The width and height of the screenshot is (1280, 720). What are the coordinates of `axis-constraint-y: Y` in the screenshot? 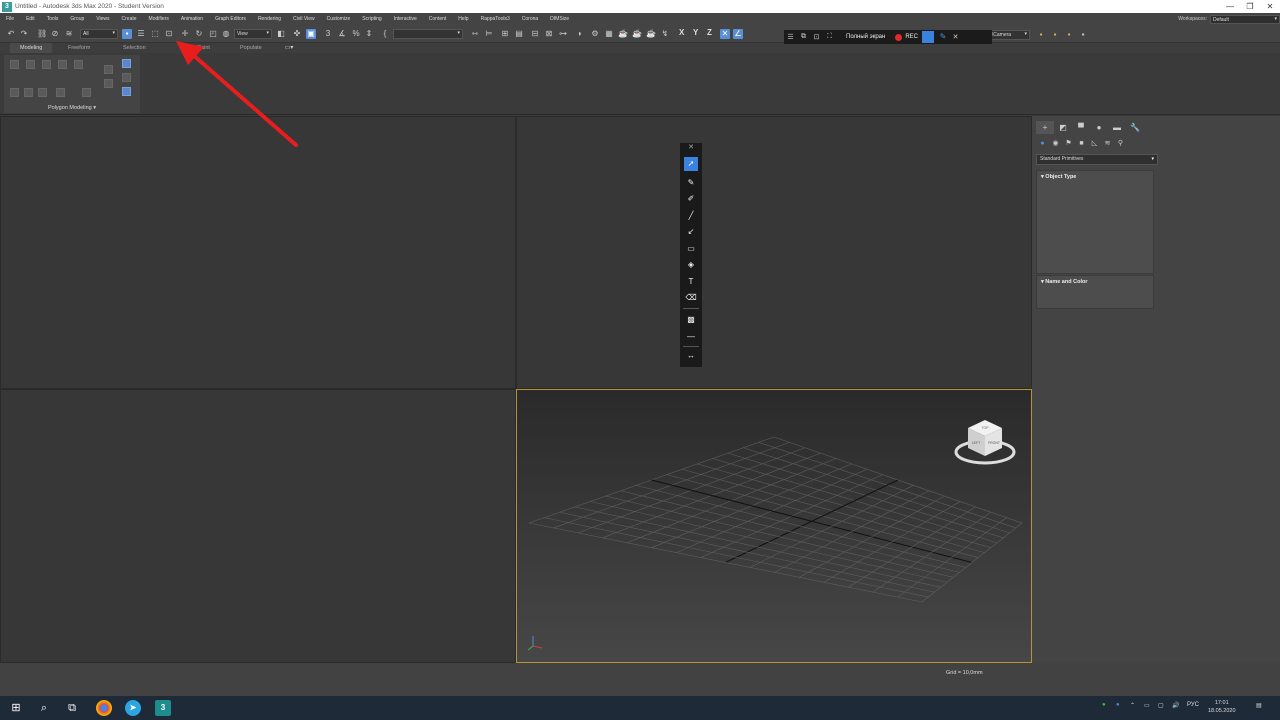 It's located at (695, 32).